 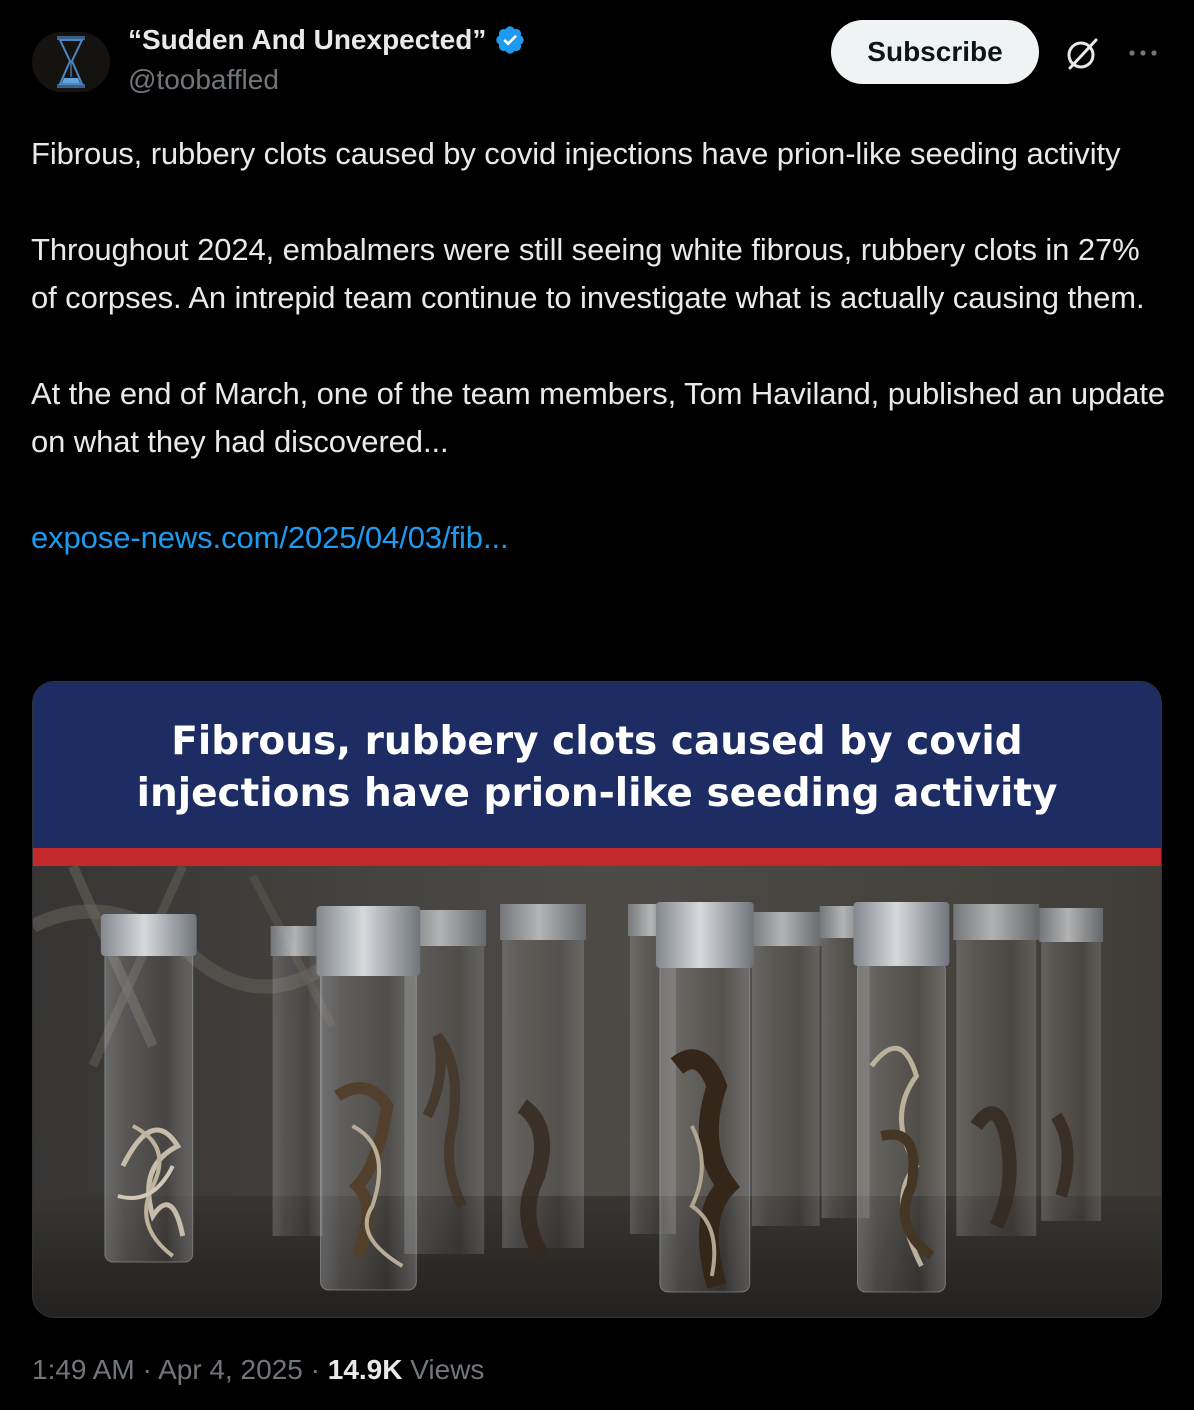 What do you see at coordinates (230, 1369) in the screenshot?
I see `post-date: Apr 4, 2025` at bounding box center [230, 1369].